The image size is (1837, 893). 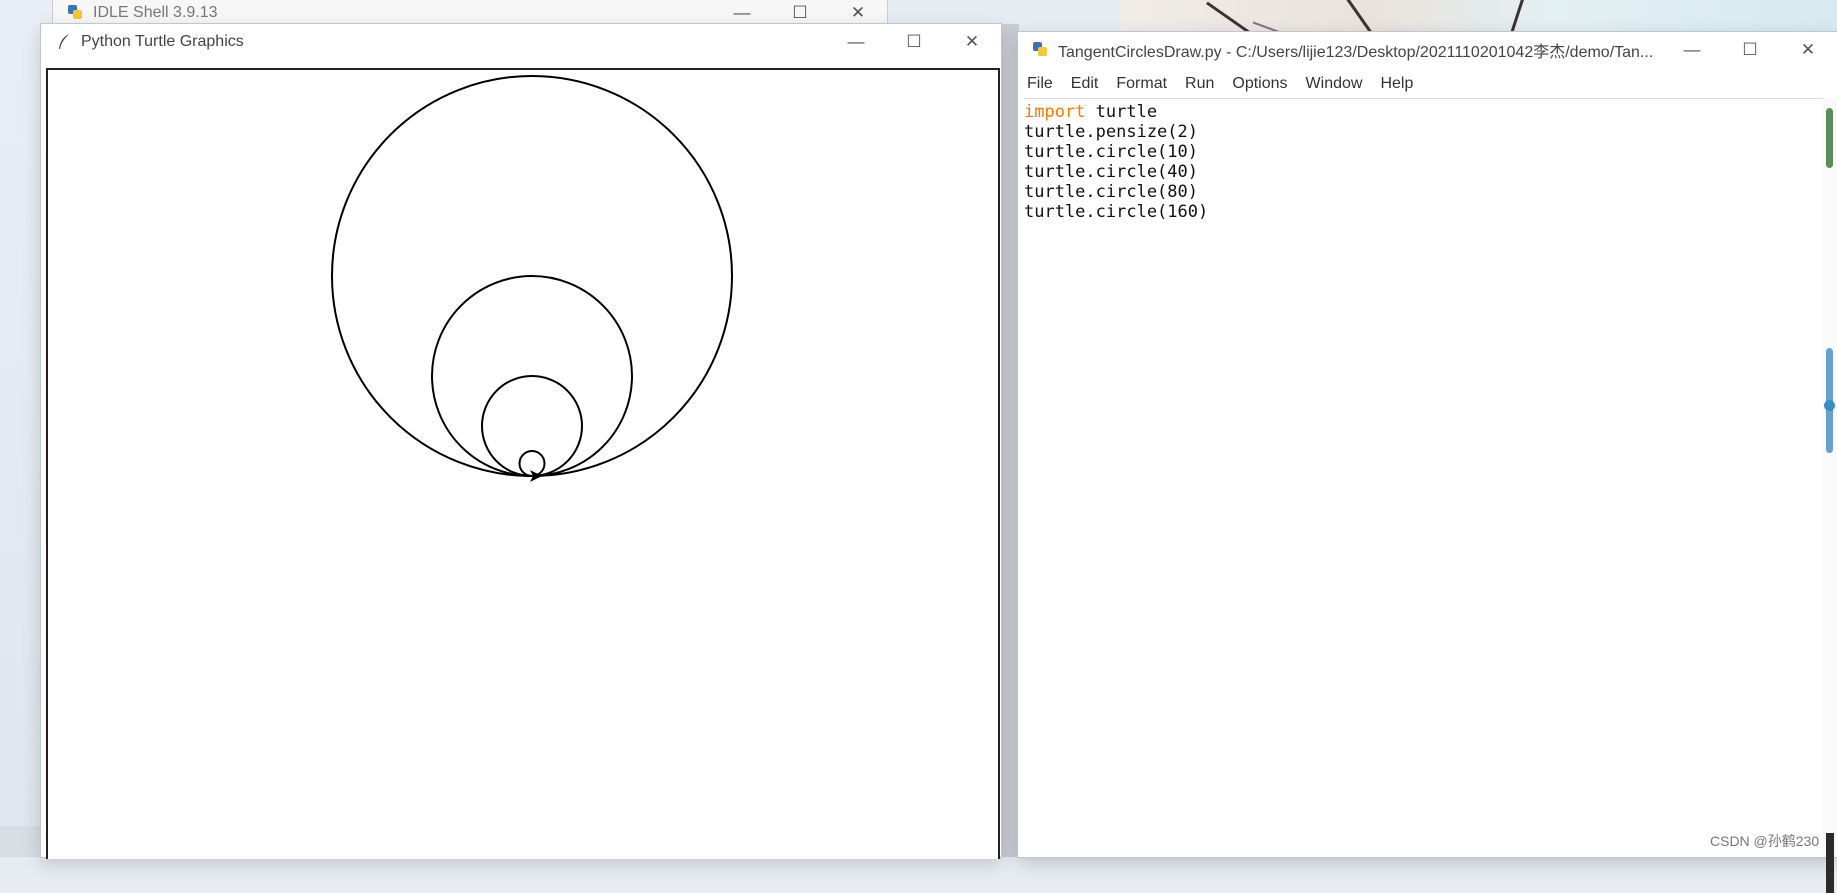 I want to click on code-text: turtle, so click(x=1121, y=112).